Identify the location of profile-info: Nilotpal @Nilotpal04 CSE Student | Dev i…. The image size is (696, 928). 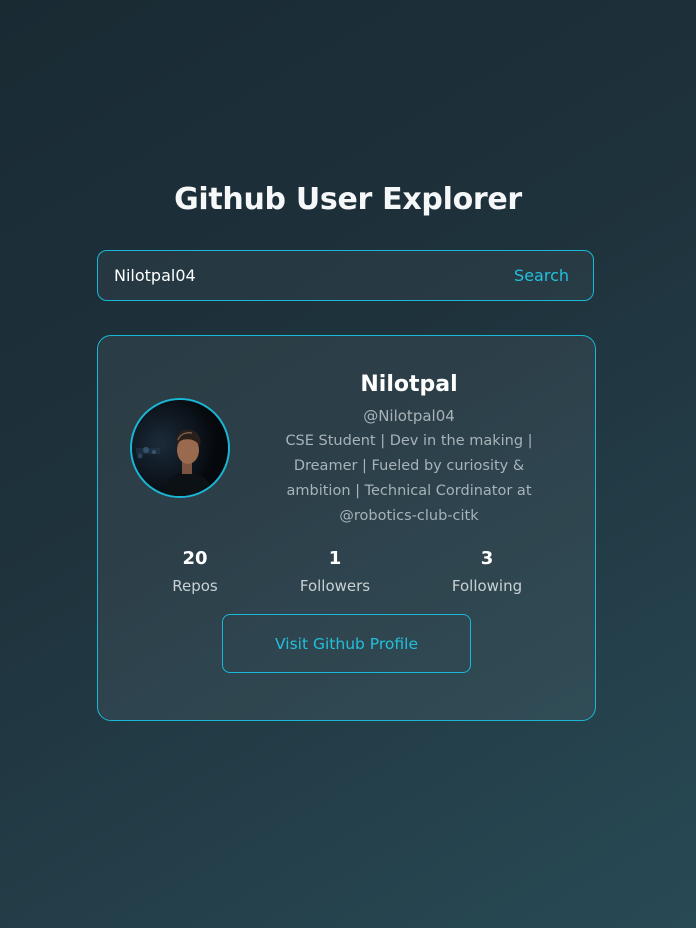
(409, 448).